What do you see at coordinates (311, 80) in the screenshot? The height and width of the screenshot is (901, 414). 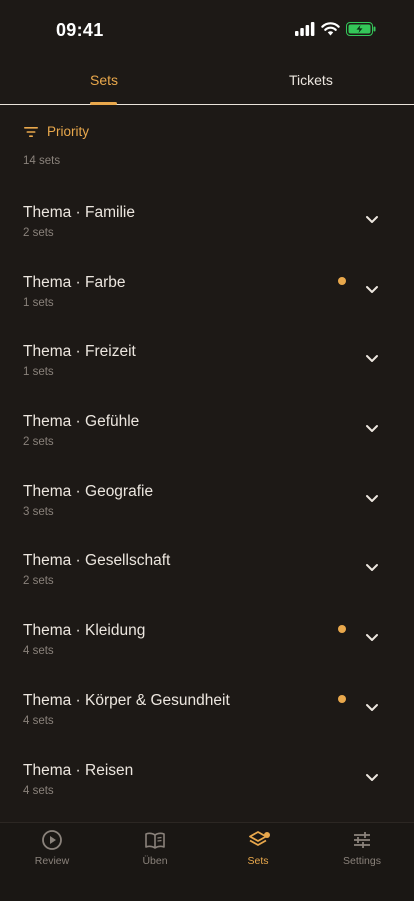 I see `tab-tickets: Tickets` at bounding box center [311, 80].